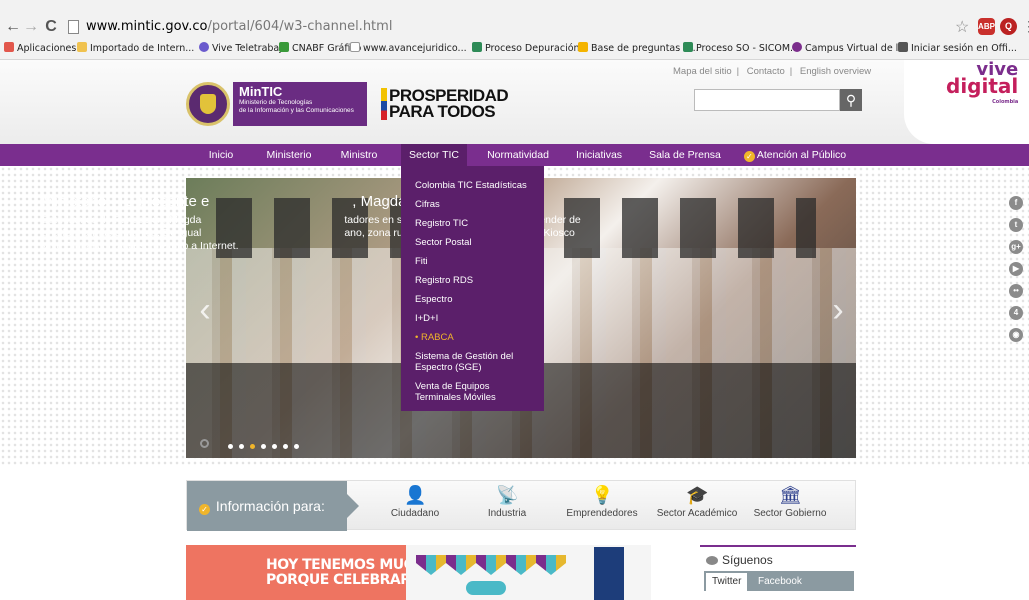  Describe the element at coordinates (518, 155) in the screenshot. I see `nav-normatividad: Normatividad` at that location.